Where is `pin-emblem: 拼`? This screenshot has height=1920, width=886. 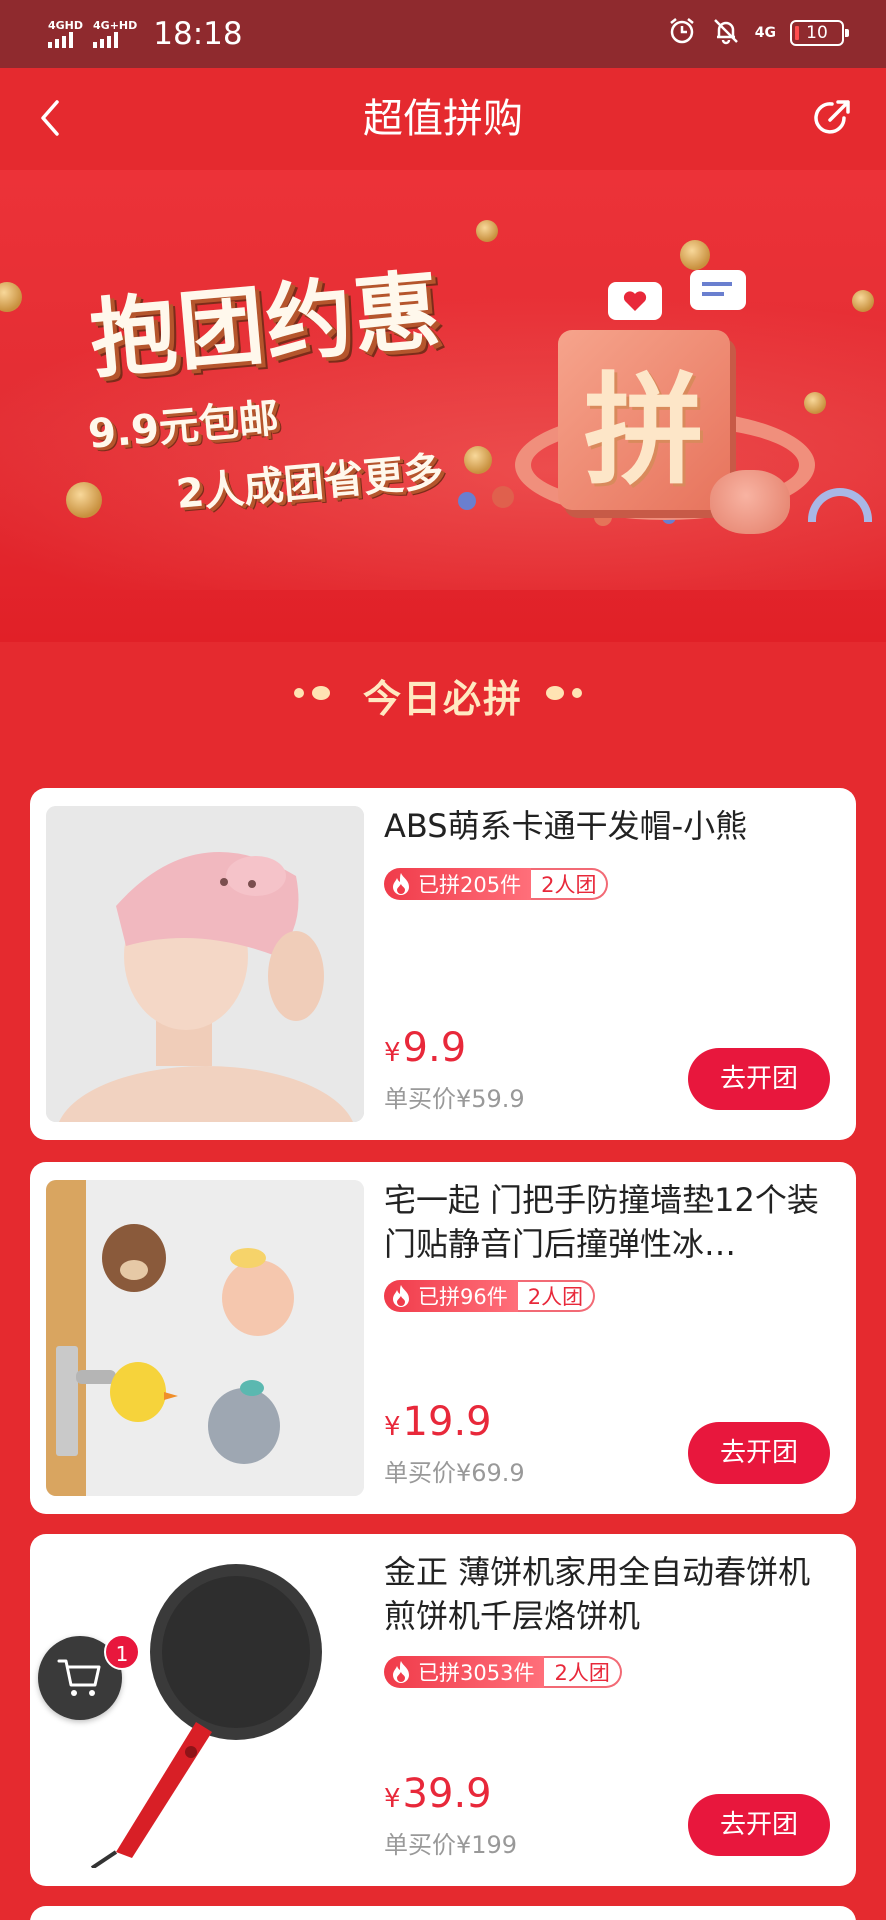
pin-emblem: 拼 is located at coordinates (644, 420).